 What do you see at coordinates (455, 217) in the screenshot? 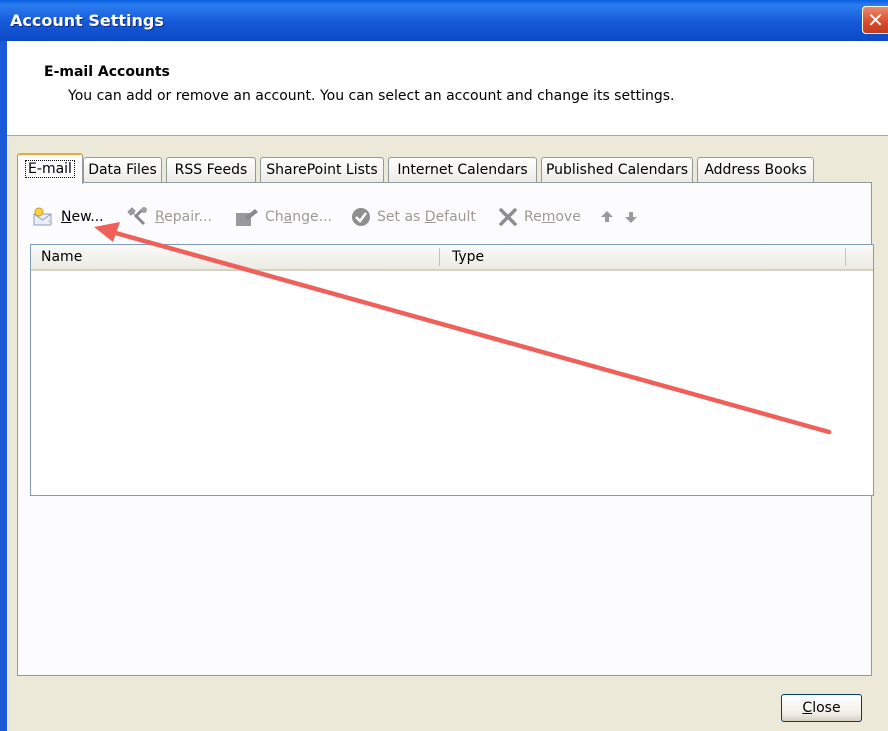
I see `label-text: efault` at bounding box center [455, 217].